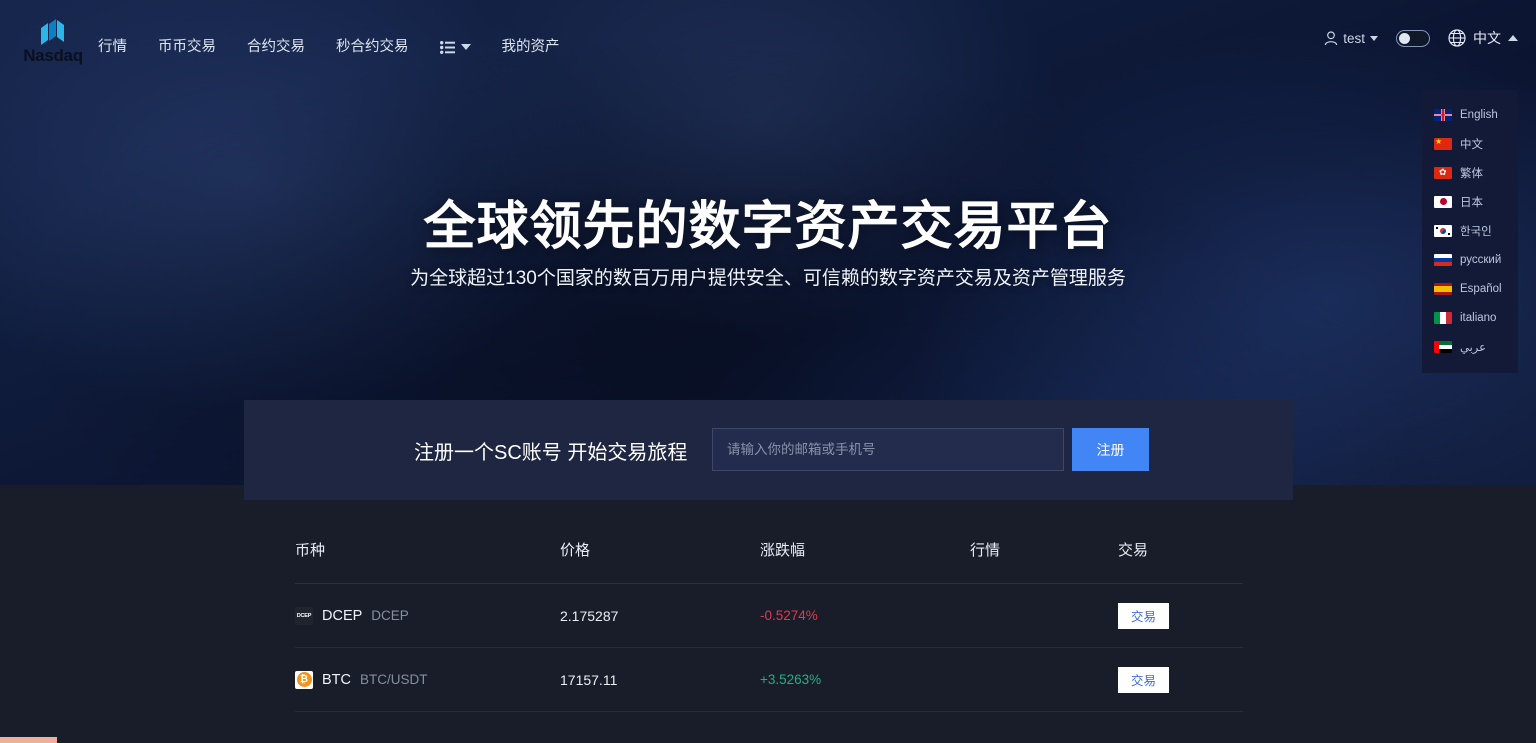  I want to click on nav-more-menu-button, so click(455, 47).